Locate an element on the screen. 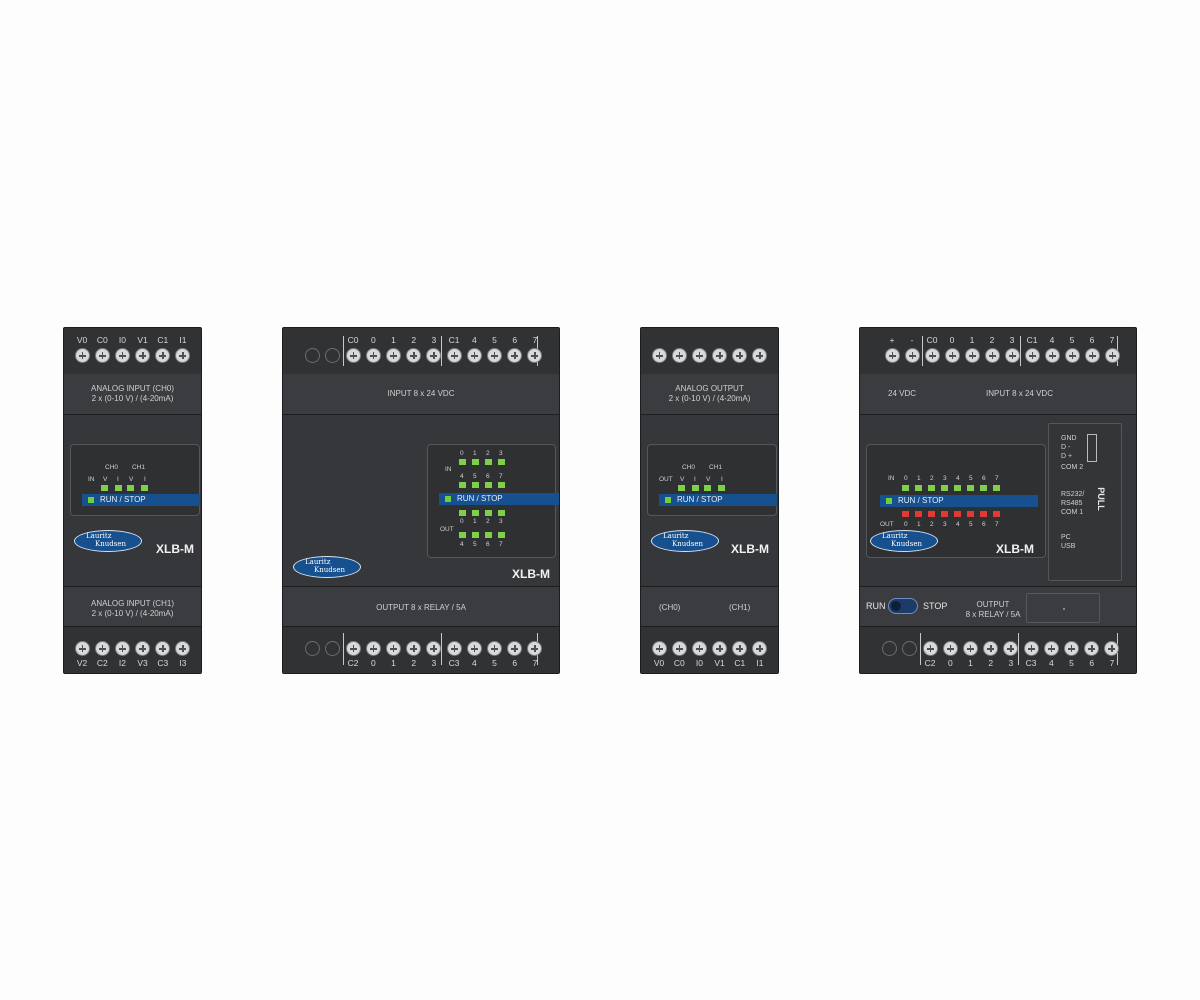 This screenshot has width=1200, height=1000. switch-run-label: RUN is located at coordinates (876, 606).